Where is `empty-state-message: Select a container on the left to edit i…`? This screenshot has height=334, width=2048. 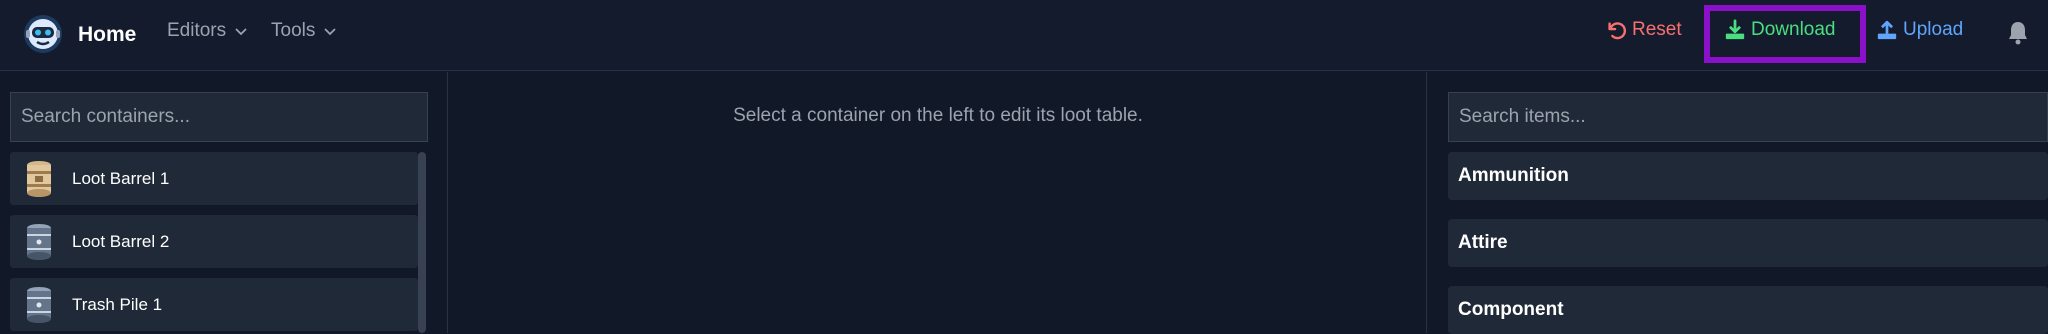
empty-state-message: Select a container on the left to edit i… is located at coordinates (938, 115).